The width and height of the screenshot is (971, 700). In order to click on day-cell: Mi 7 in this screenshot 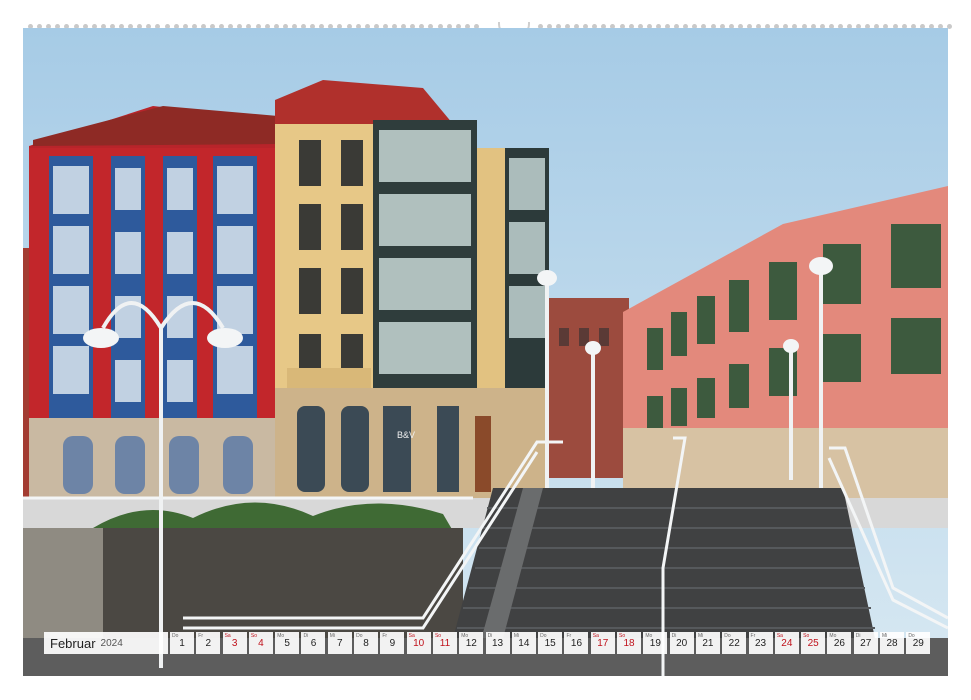, I will do `click(339, 643)`.